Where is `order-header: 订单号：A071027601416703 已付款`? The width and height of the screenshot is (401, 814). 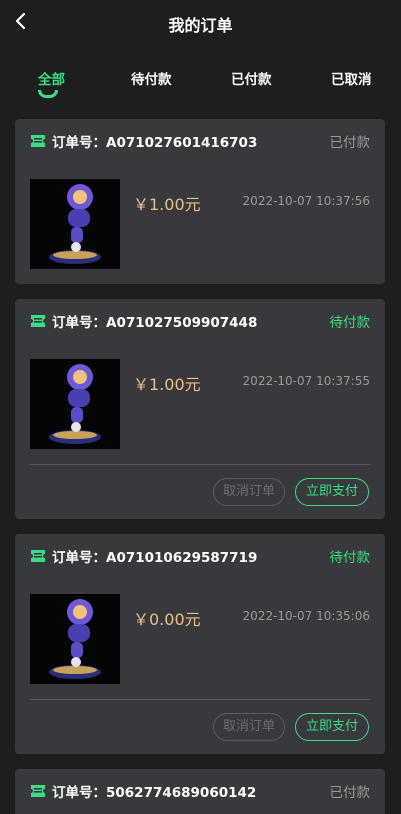
order-header: 订单号：A071027601416703 已付款 is located at coordinates (200, 141).